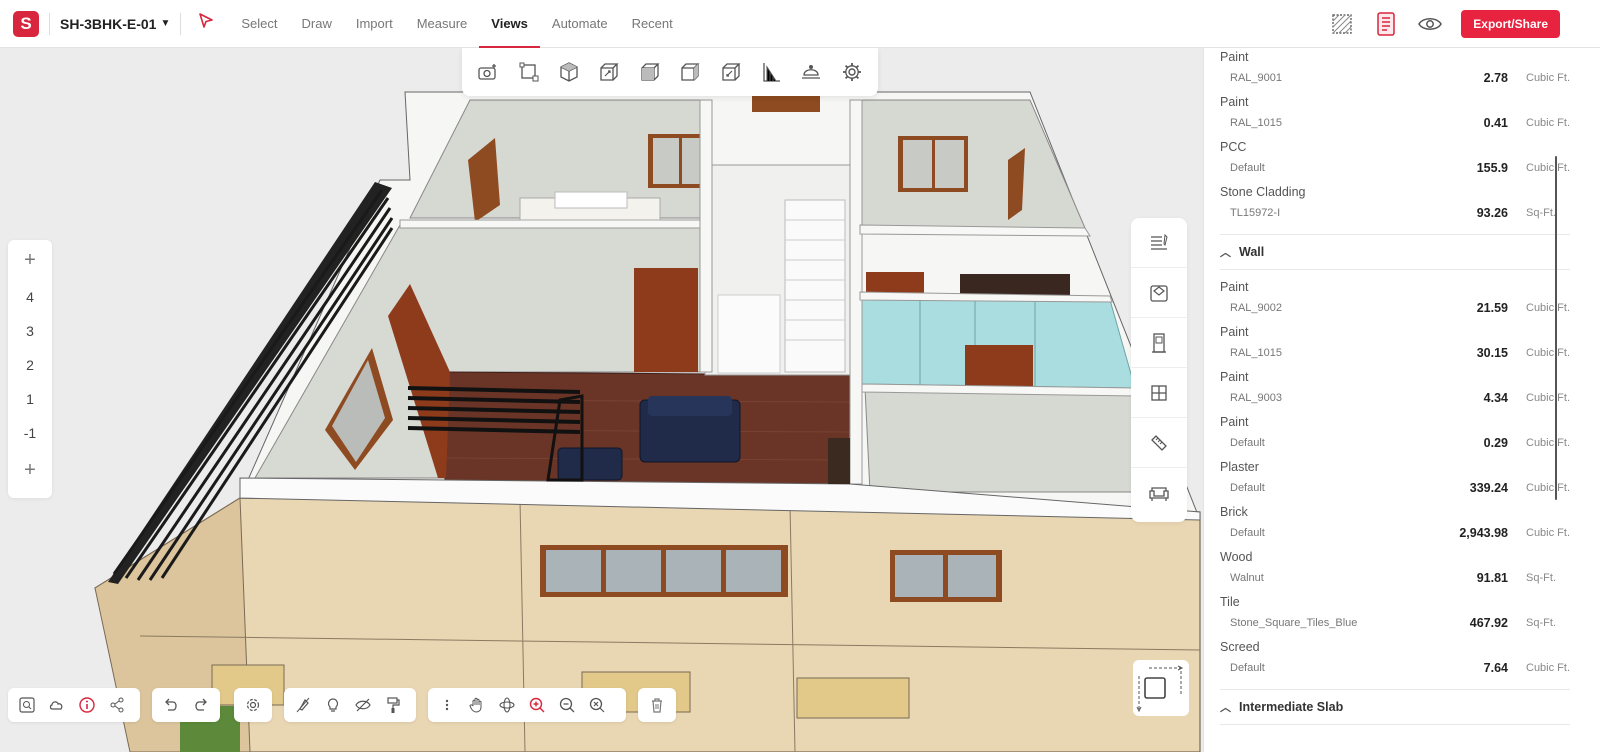 This screenshot has width=1600, height=752. Describe the element at coordinates (569, 72) in the screenshot. I see `cube-top-view-icon` at that location.